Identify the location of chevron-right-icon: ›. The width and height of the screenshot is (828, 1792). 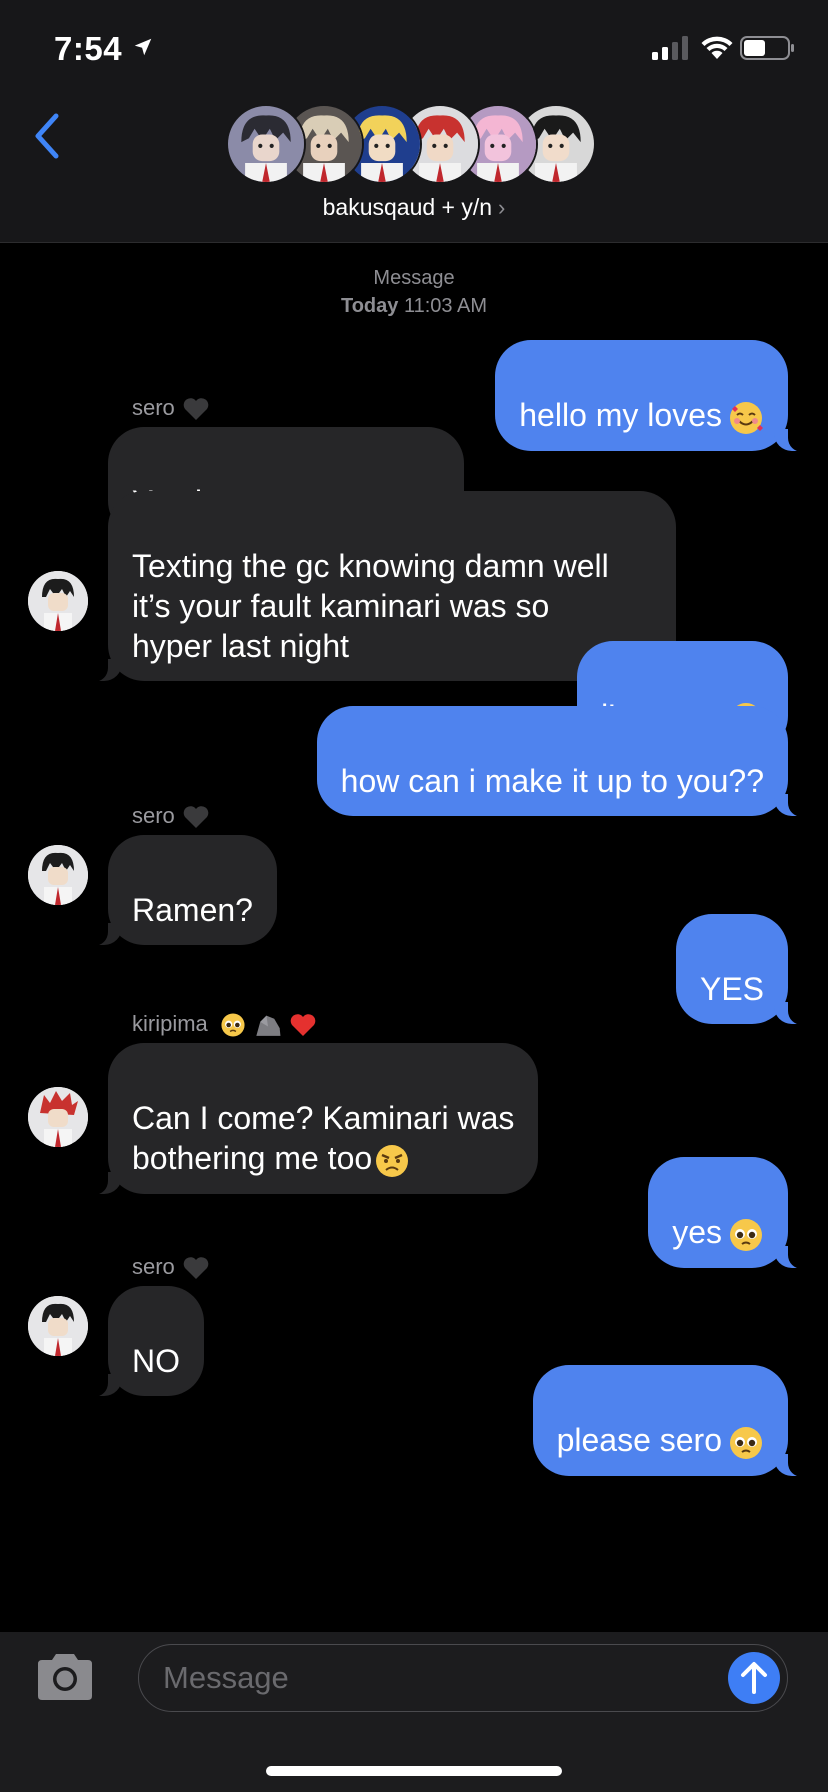
(502, 207).